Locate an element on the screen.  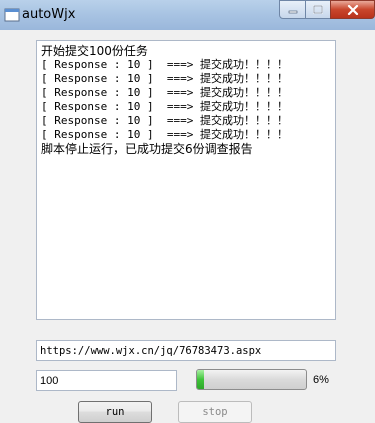
title-bar: autoWjx is located at coordinates (187, 15).